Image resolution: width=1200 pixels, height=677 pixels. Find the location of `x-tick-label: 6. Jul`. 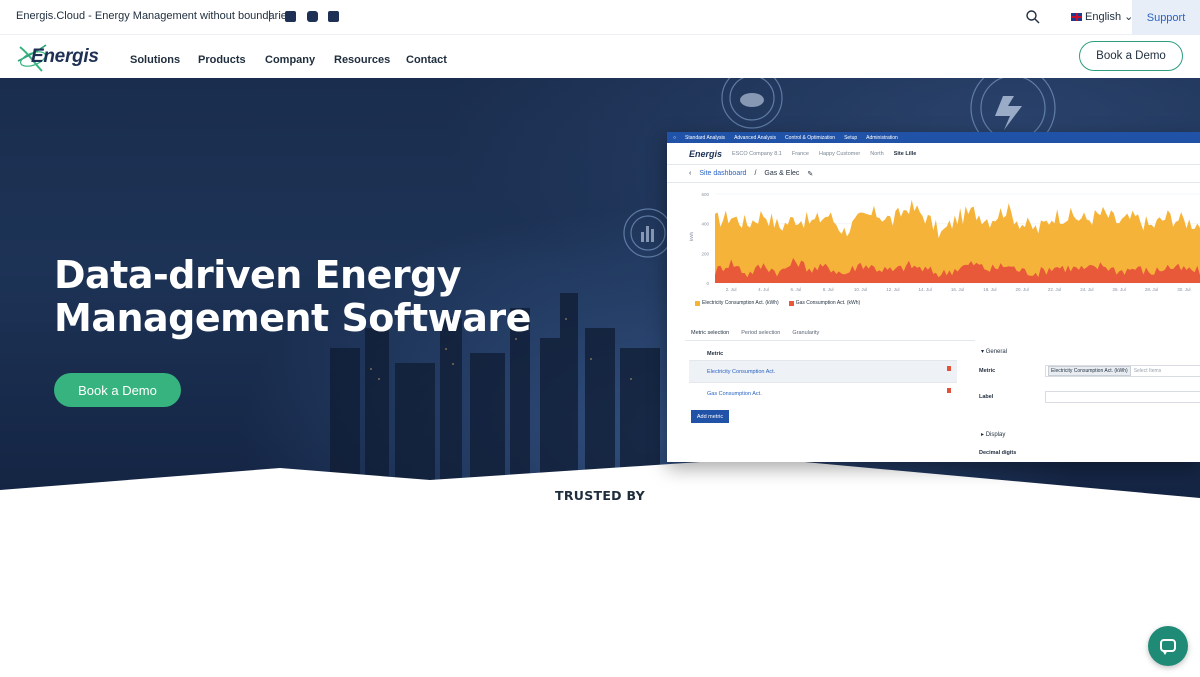

x-tick-label: 6. Jul is located at coordinates (795, 289).